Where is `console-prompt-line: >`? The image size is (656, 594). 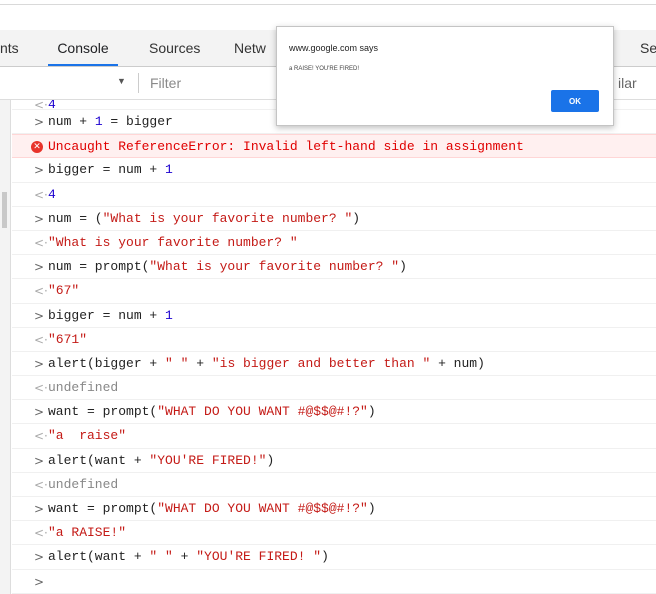 console-prompt-line: > is located at coordinates (334, 582).